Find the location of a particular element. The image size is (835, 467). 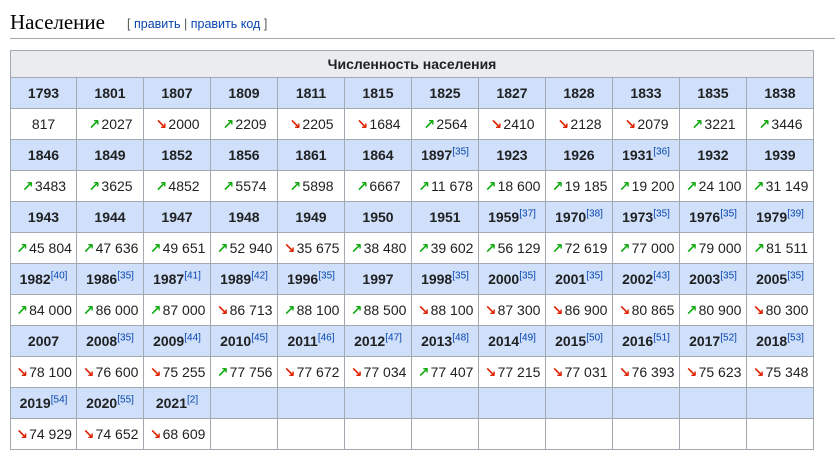

reference-link: [41] is located at coordinates (192, 275).